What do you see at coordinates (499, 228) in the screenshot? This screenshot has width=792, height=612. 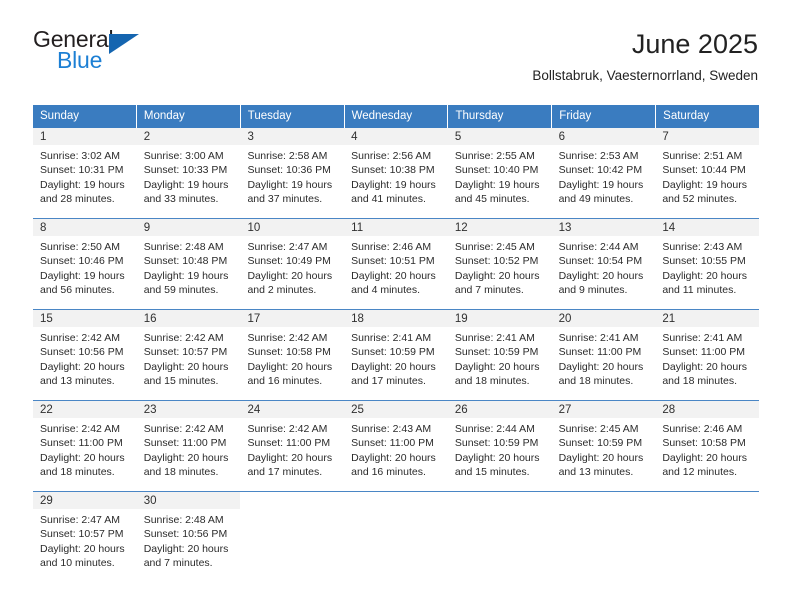 I see `day-number: 12` at bounding box center [499, 228].